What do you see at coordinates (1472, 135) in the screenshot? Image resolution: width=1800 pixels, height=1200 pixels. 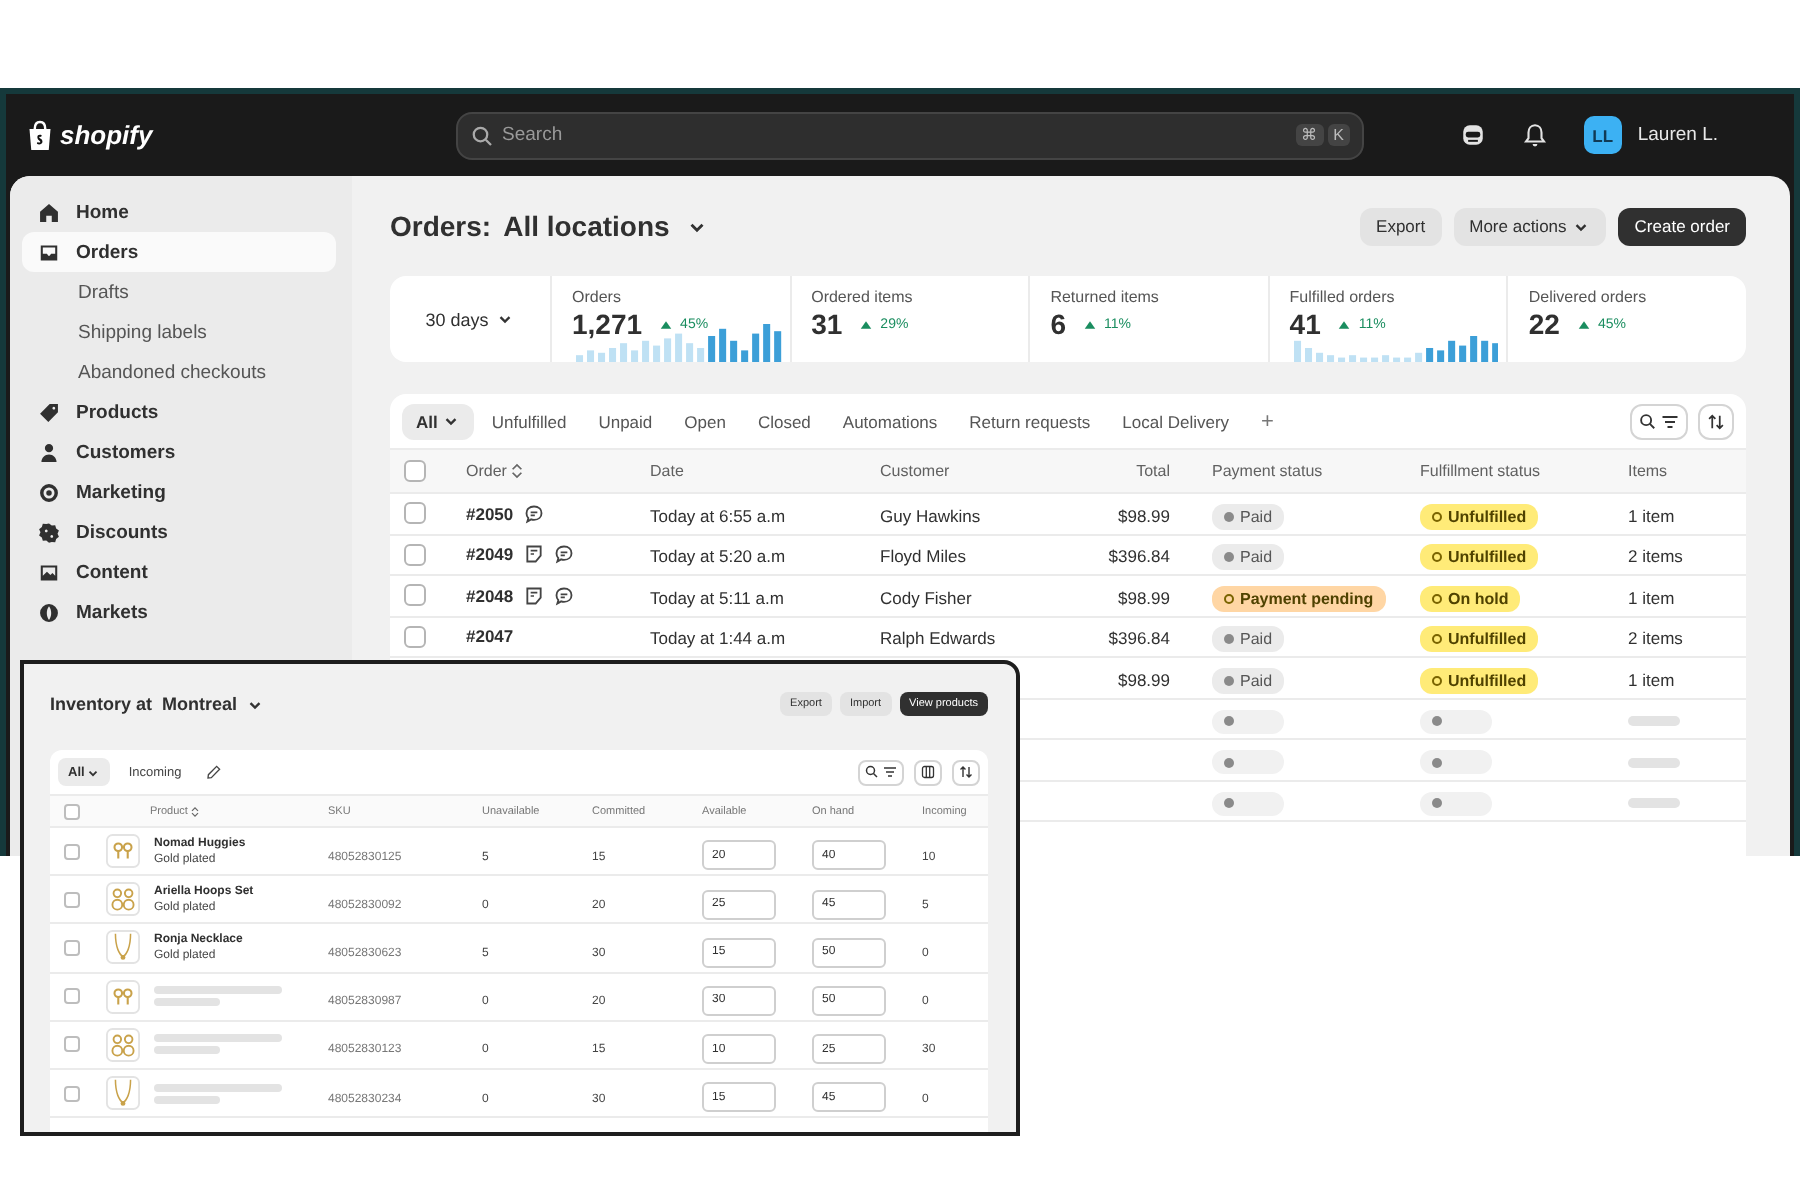 I see `robot-icon` at bounding box center [1472, 135].